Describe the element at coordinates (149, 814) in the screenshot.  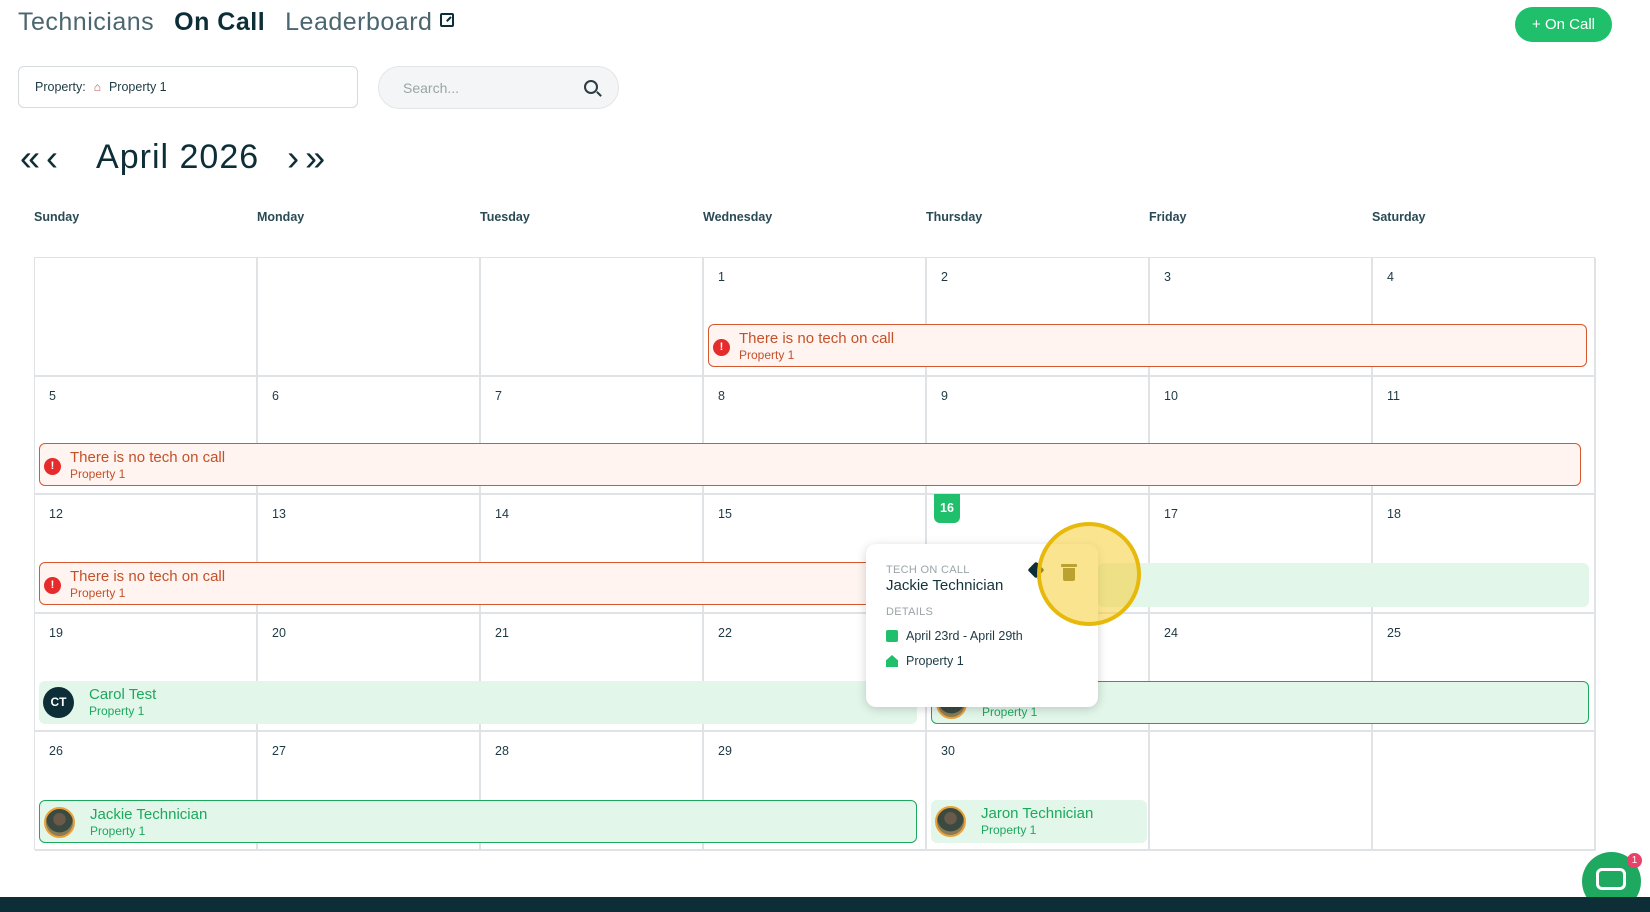
I see `event-title: Jackie Technician` at that location.